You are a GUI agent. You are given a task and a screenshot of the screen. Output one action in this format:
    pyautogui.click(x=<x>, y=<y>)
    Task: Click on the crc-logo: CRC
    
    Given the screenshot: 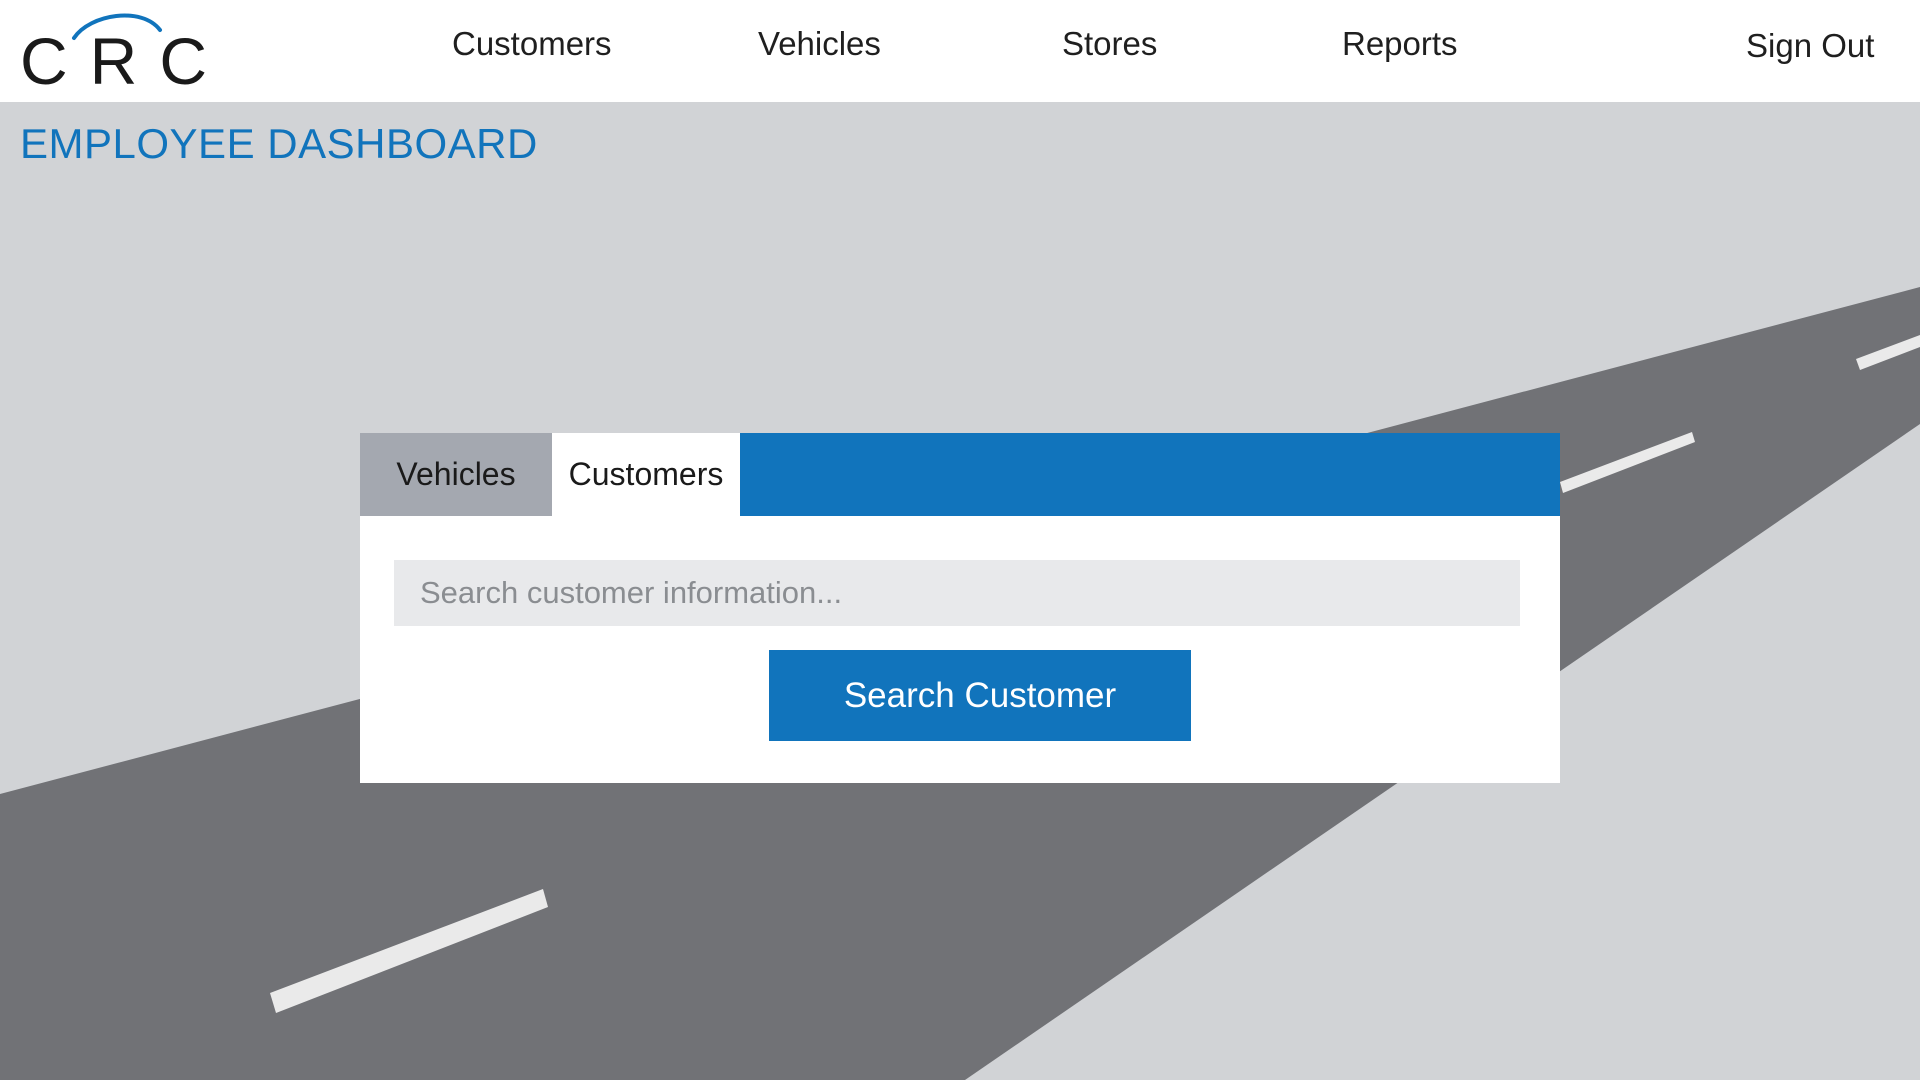 What is the action you would take?
    pyautogui.click(x=112, y=51)
    